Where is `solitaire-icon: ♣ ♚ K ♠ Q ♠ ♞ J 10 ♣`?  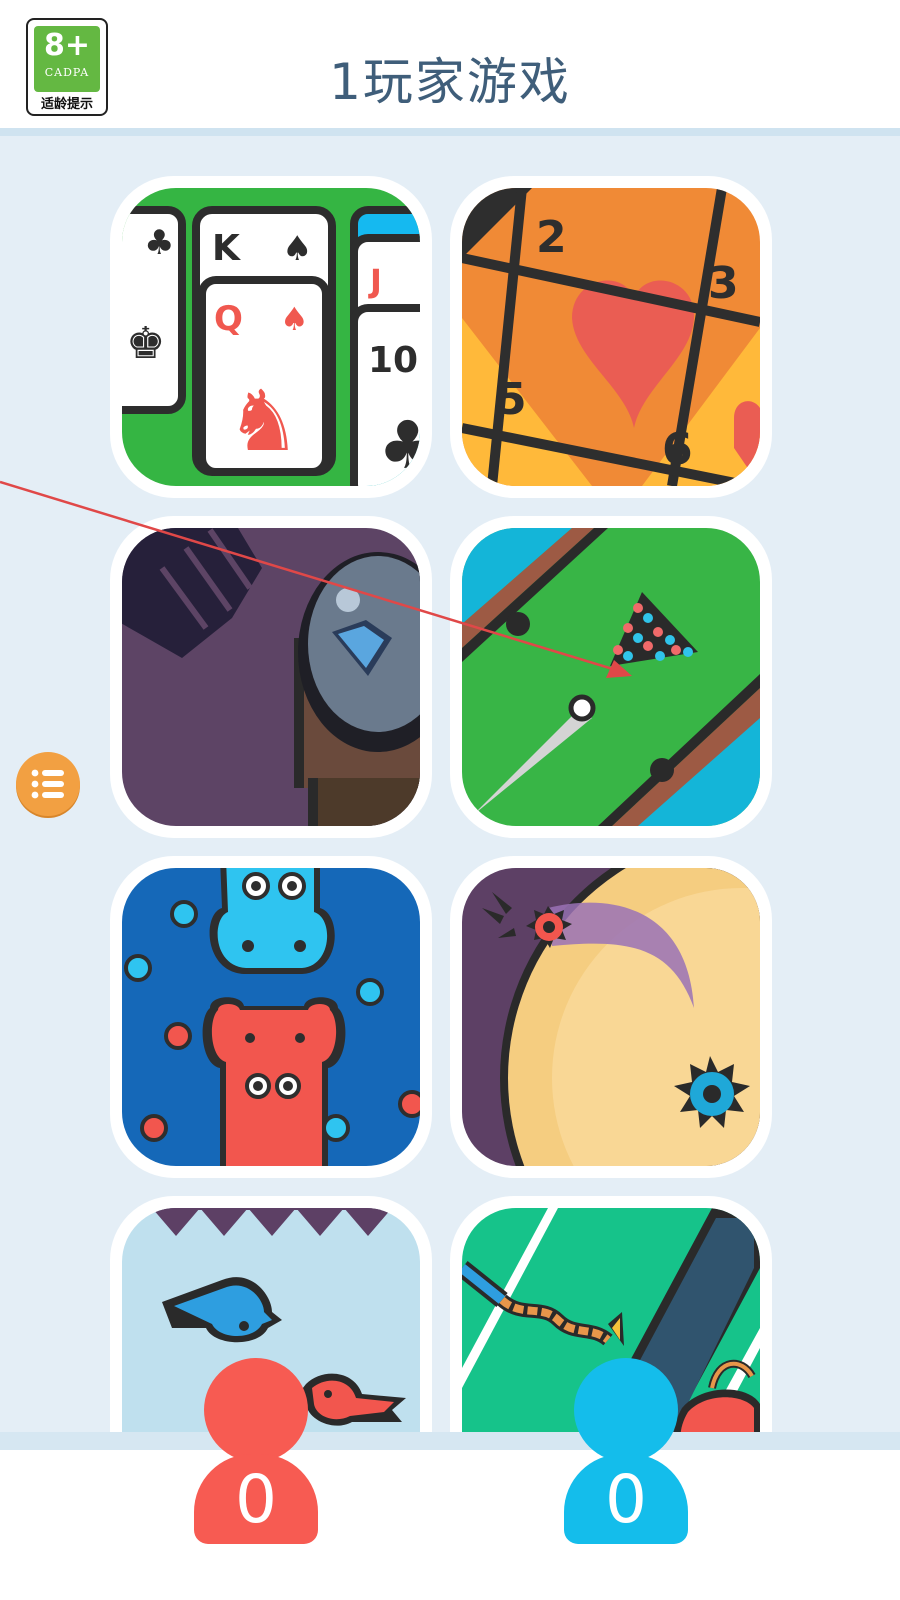 solitaire-icon: ♣ ♚ K ♠ Q ♠ ♞ J 10 ♣ is located at coordinates (271, 337).